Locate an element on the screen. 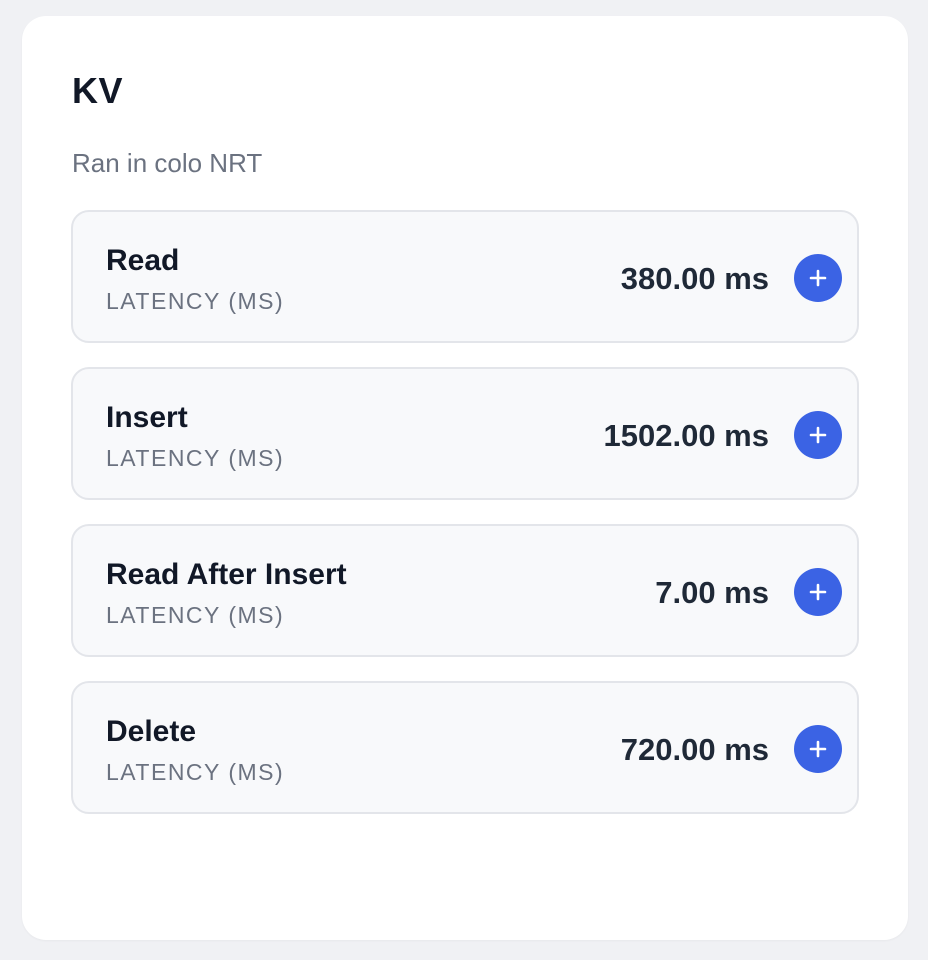 The width and height of the screenshot is (928, 960). metric-row-read: Read LATENCY (MS) 380.00 ms is located at coordinates (465, 276).